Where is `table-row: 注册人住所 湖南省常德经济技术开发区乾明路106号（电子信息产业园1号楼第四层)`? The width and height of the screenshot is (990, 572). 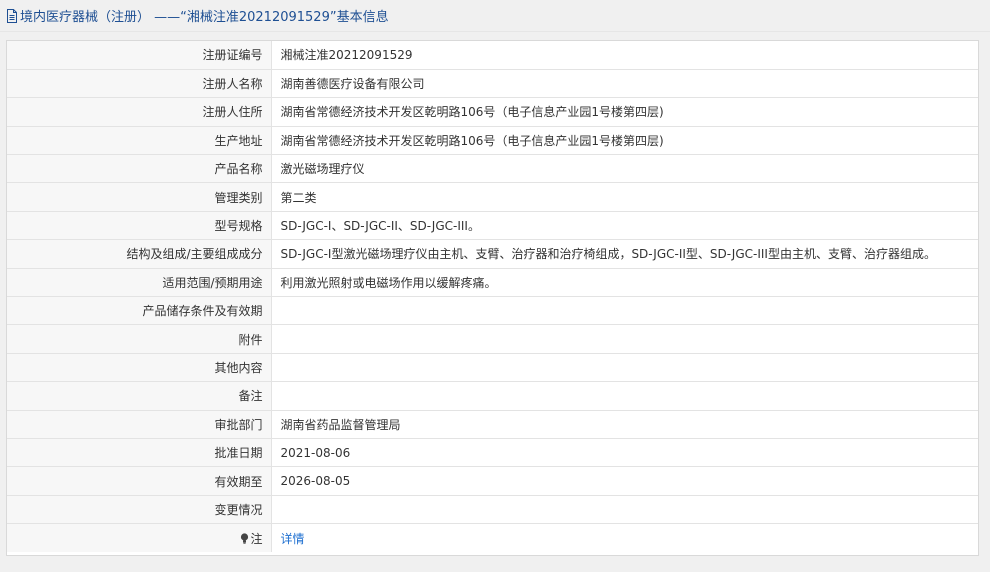
table-row: 注册人住所 湖南省常德经济技术开发区乾明路106号（电子信息产业园1号楼第四层) is located at coordinates (492, 112).